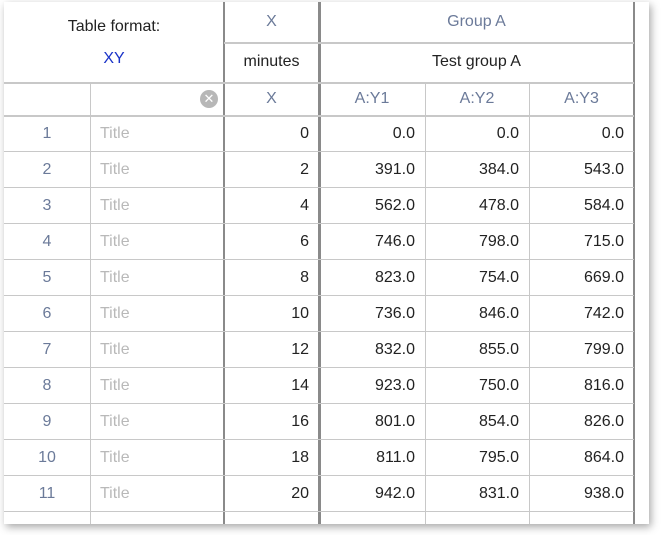 The image size is (662, 535). I want to click on y3-value-cell: 715.0, so click(581, 242).